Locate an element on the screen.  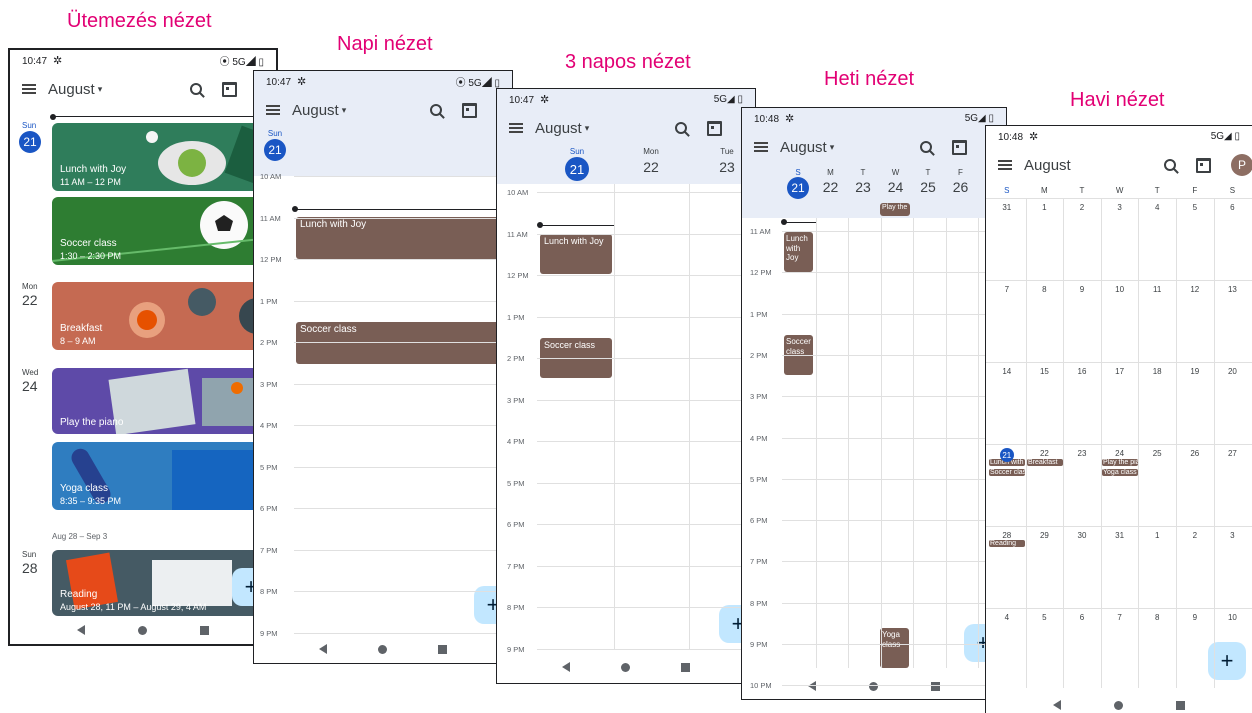
day-number: 24 is located at coordinates (896, 187).